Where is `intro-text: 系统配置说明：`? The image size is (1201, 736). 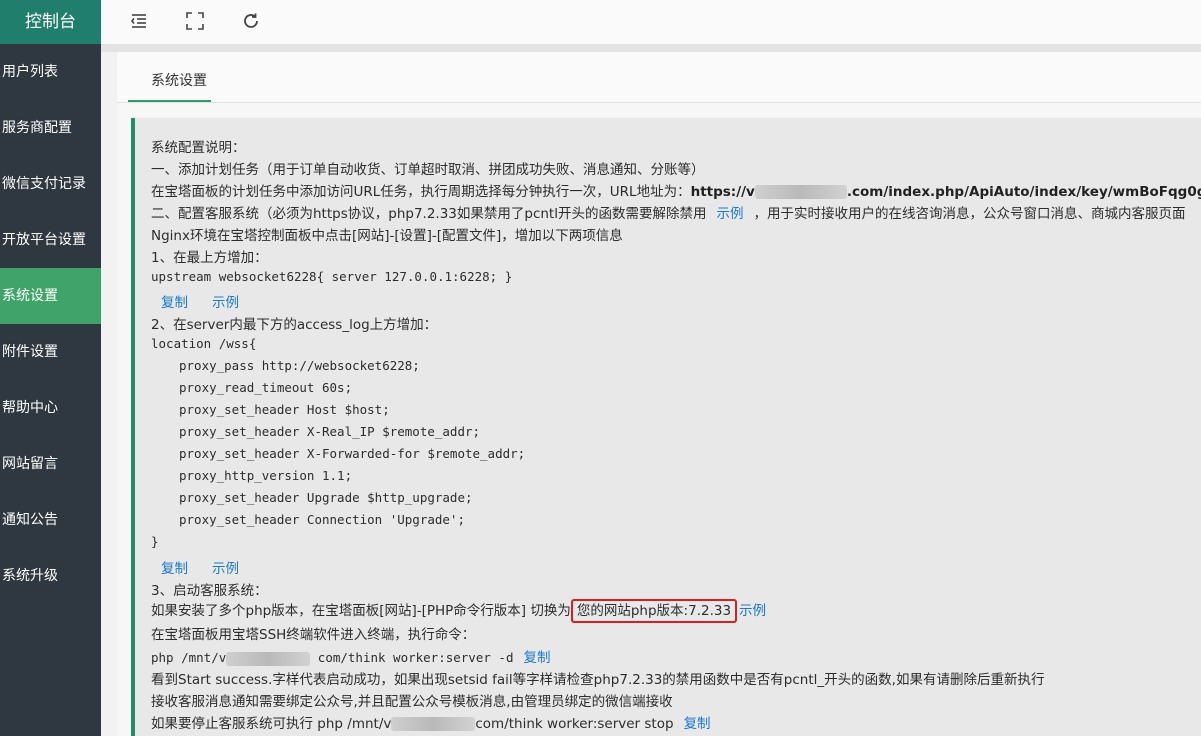
intro-text: 系统配置说明： is located at coordinates (198, 148).